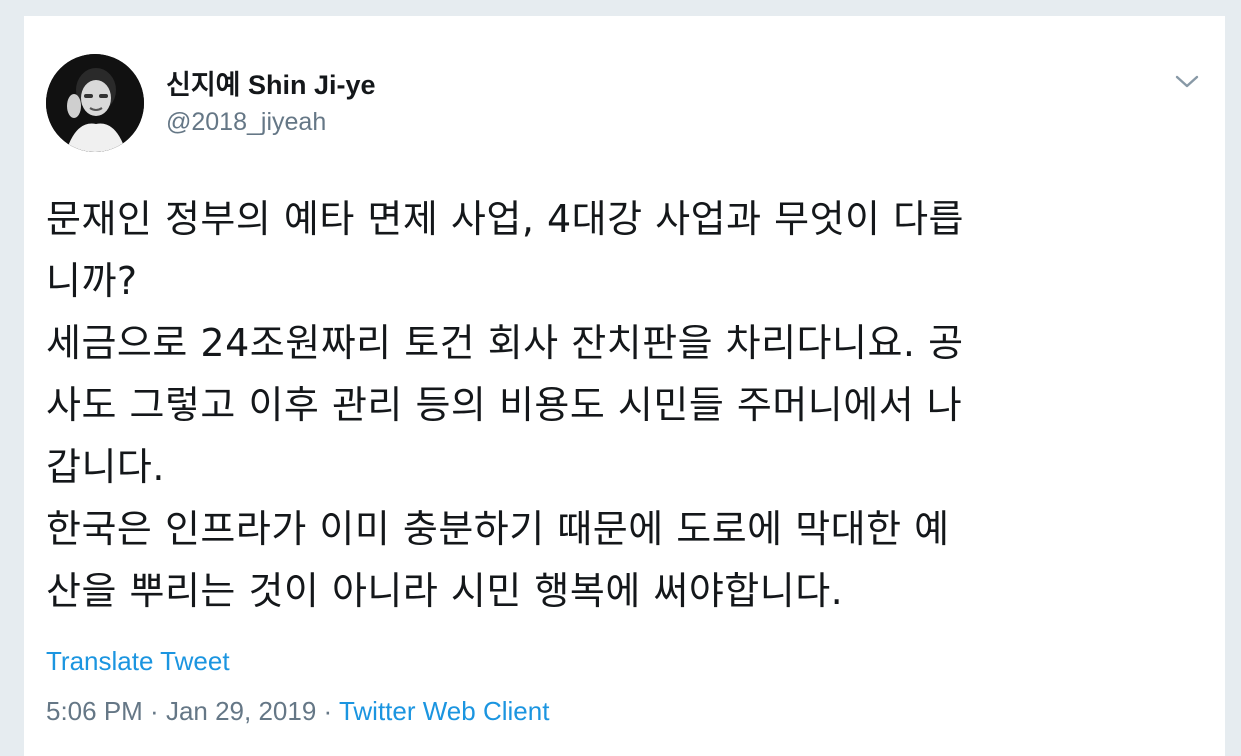 The image size is (1241, 756). What do you see at coordinates (444, 711) in the screenshot?
I see `tweet-client-link: Twitter Web Client` at bounding box center [444, 711].